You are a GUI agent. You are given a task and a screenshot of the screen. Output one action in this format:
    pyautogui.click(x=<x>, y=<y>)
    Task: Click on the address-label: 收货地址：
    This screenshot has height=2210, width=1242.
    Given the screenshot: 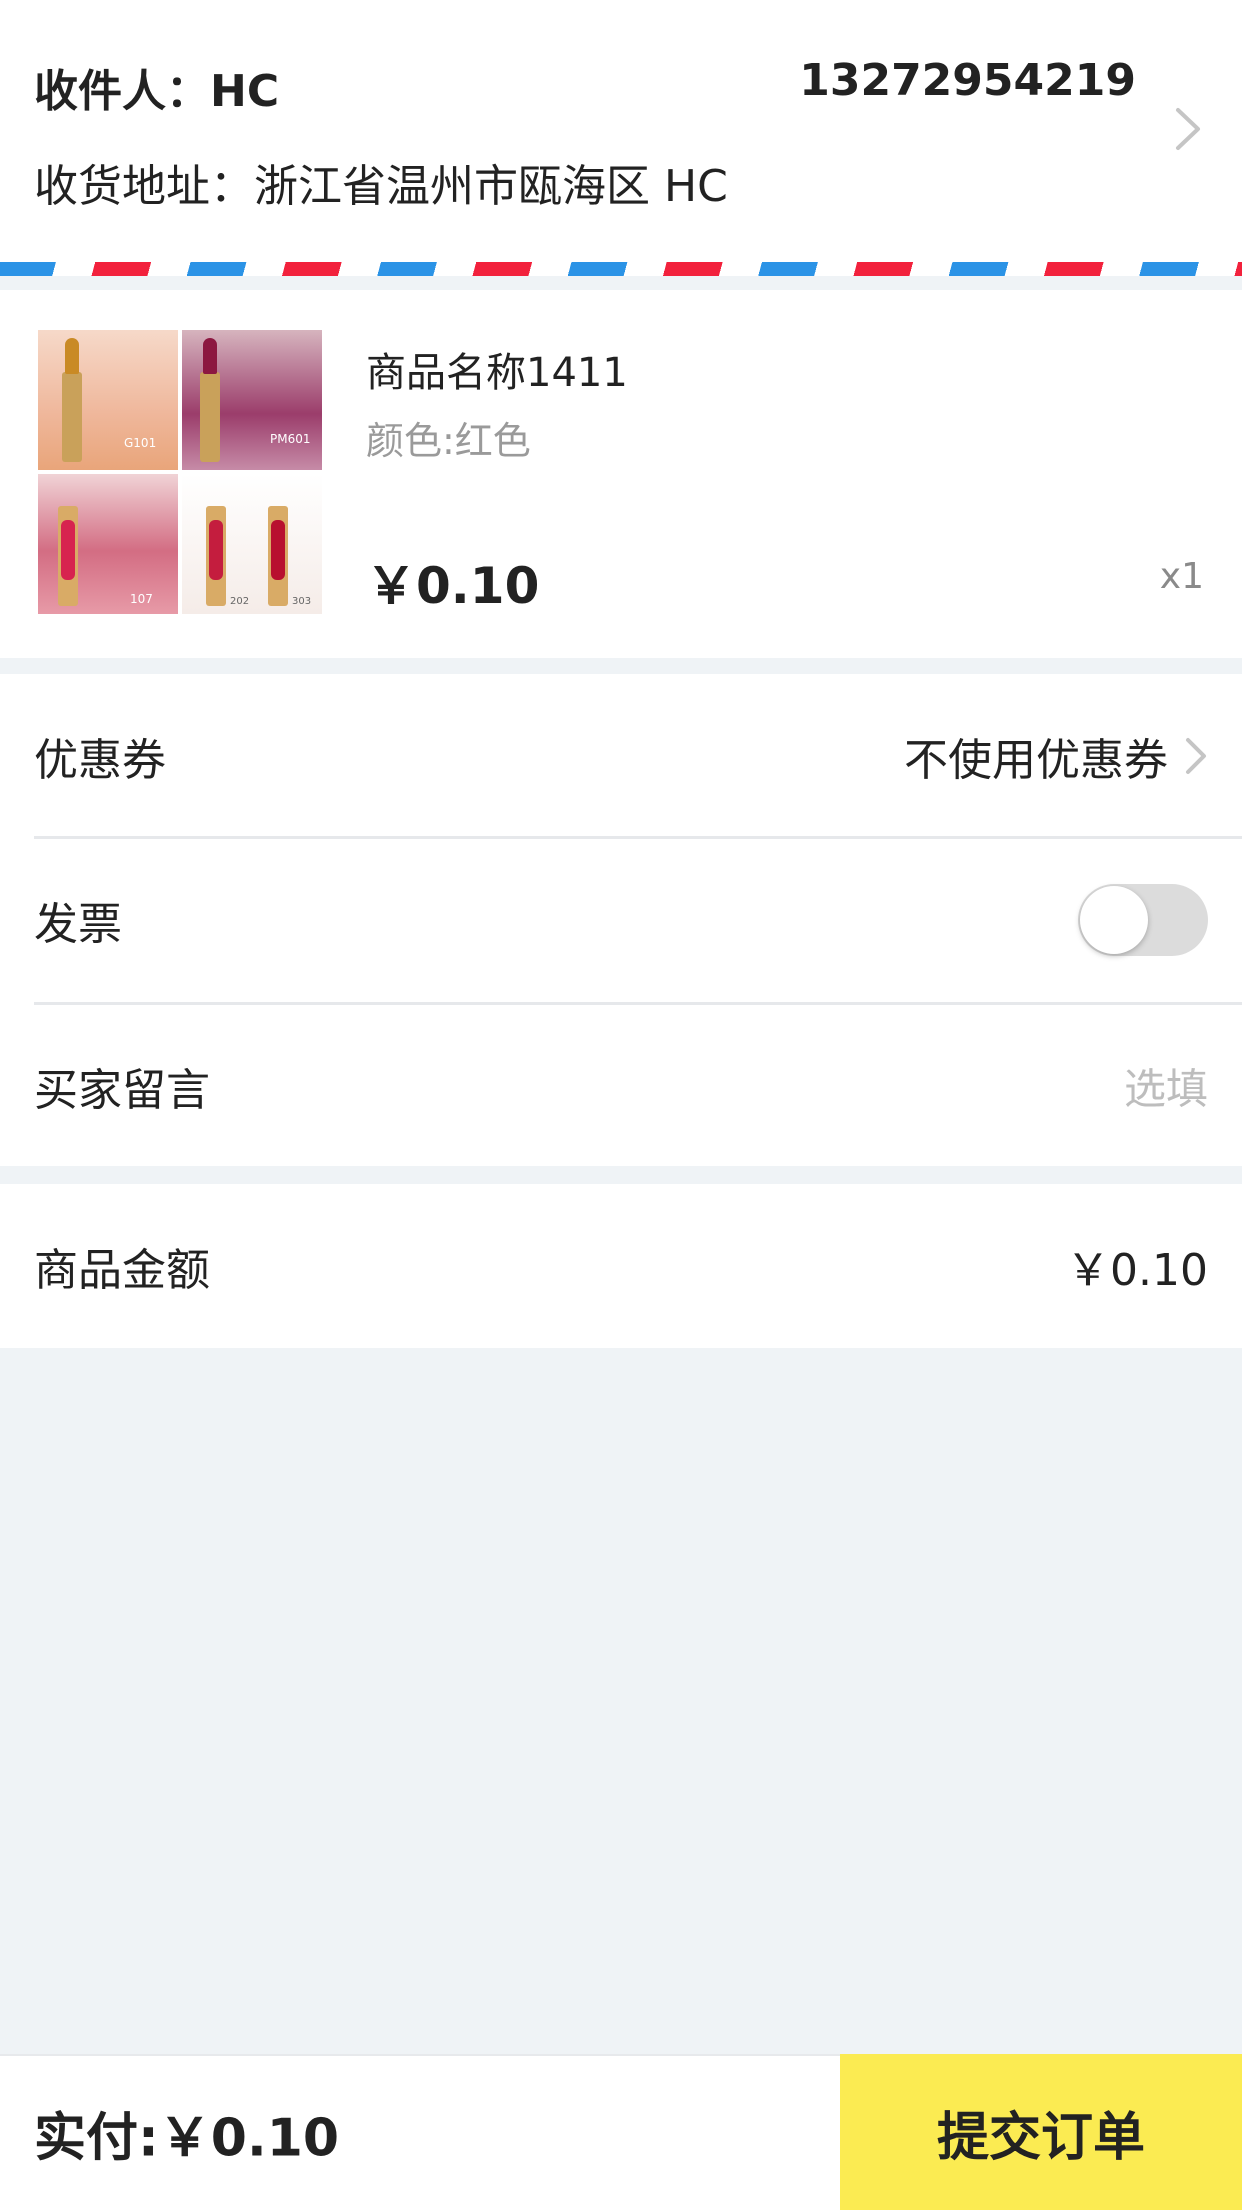 What is the action you would take?
    pyautogui.click(x=144, y=186)
    